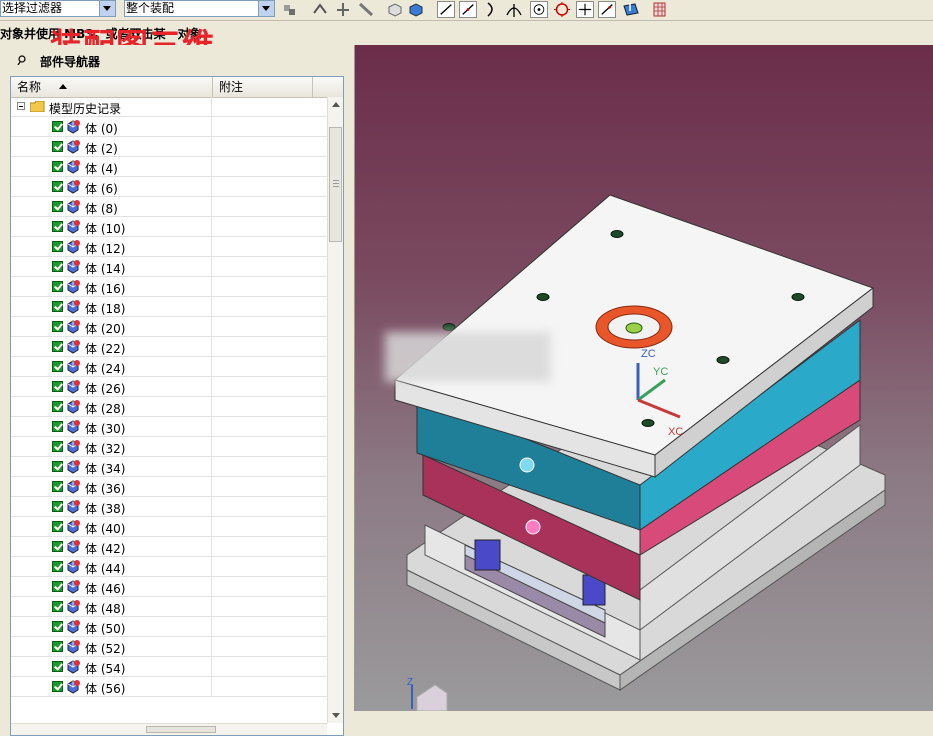 This screenshot has height=736, width=933. What do you see at coordinates (335, 184) in the screenshot?
I see `scroll-thumb` at bounding box center [335, 184].